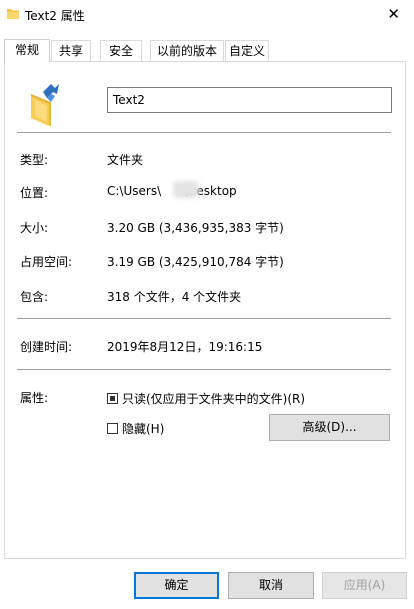 This screenshot has width=414, height=609. What do you see at coordinates (187, 50) in the screenshot?
I see `tab-previous-versions: 以前的版本` at bounding box center [187, 50].